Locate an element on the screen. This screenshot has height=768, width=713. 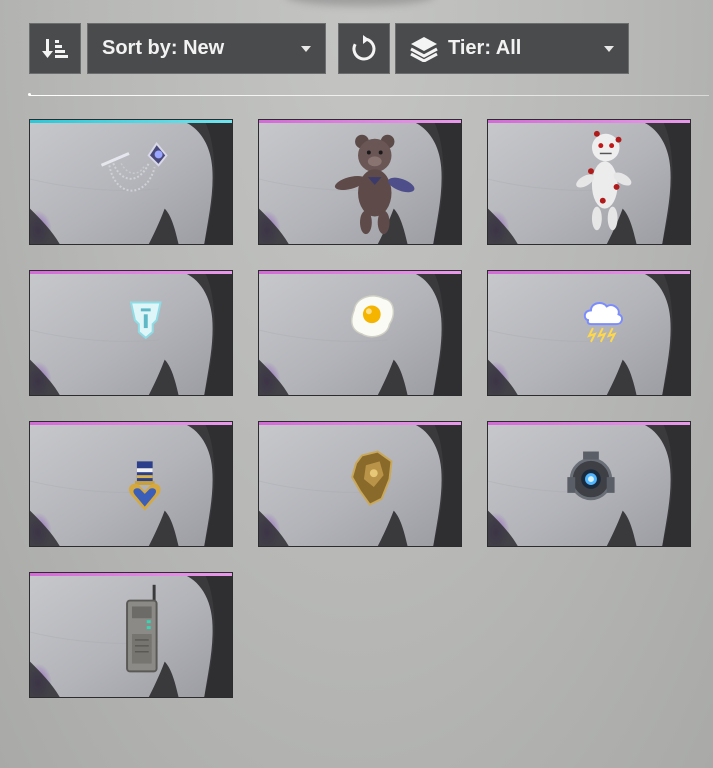
walkie-talkie-icon is located at coordinates (142, 628).